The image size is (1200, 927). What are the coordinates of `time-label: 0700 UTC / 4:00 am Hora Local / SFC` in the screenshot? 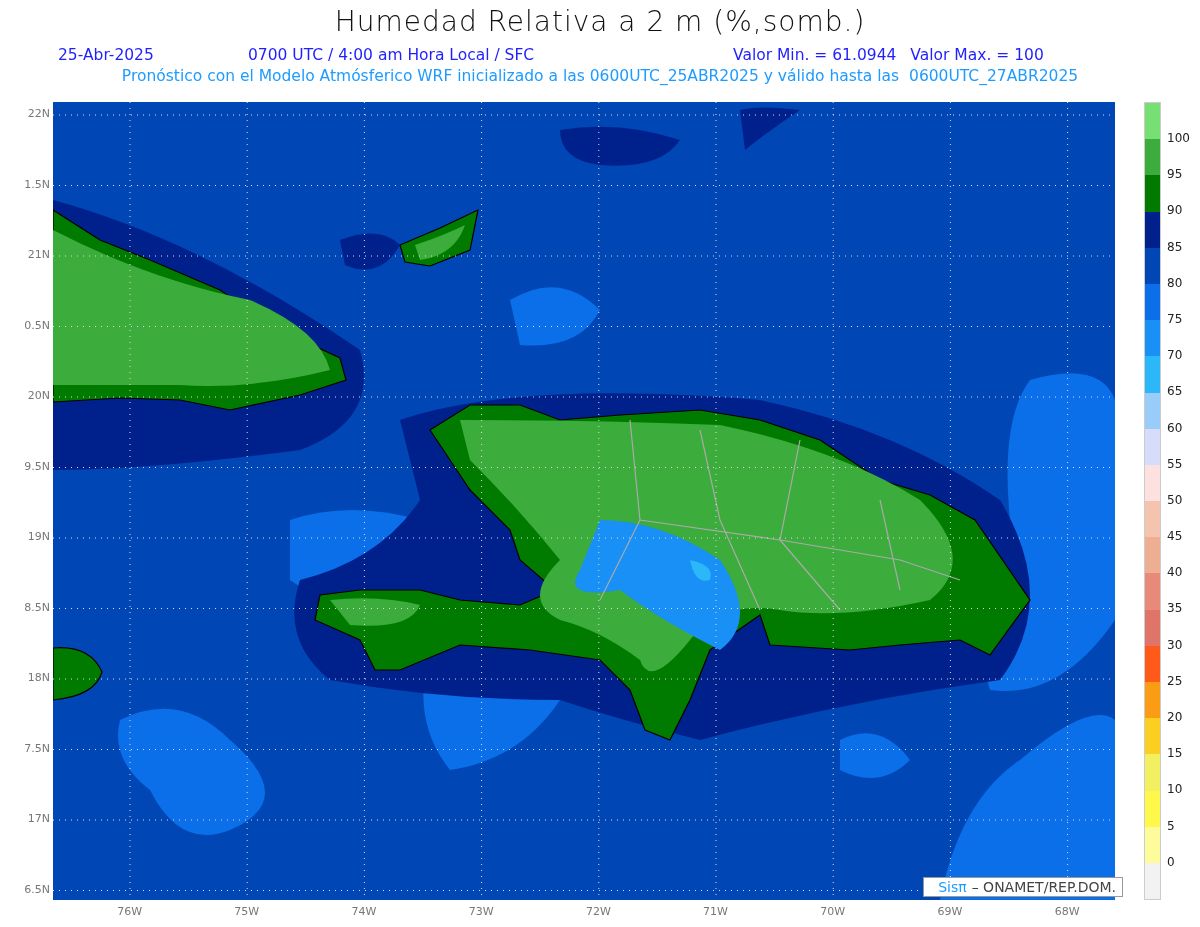 It's located at (392, 54).